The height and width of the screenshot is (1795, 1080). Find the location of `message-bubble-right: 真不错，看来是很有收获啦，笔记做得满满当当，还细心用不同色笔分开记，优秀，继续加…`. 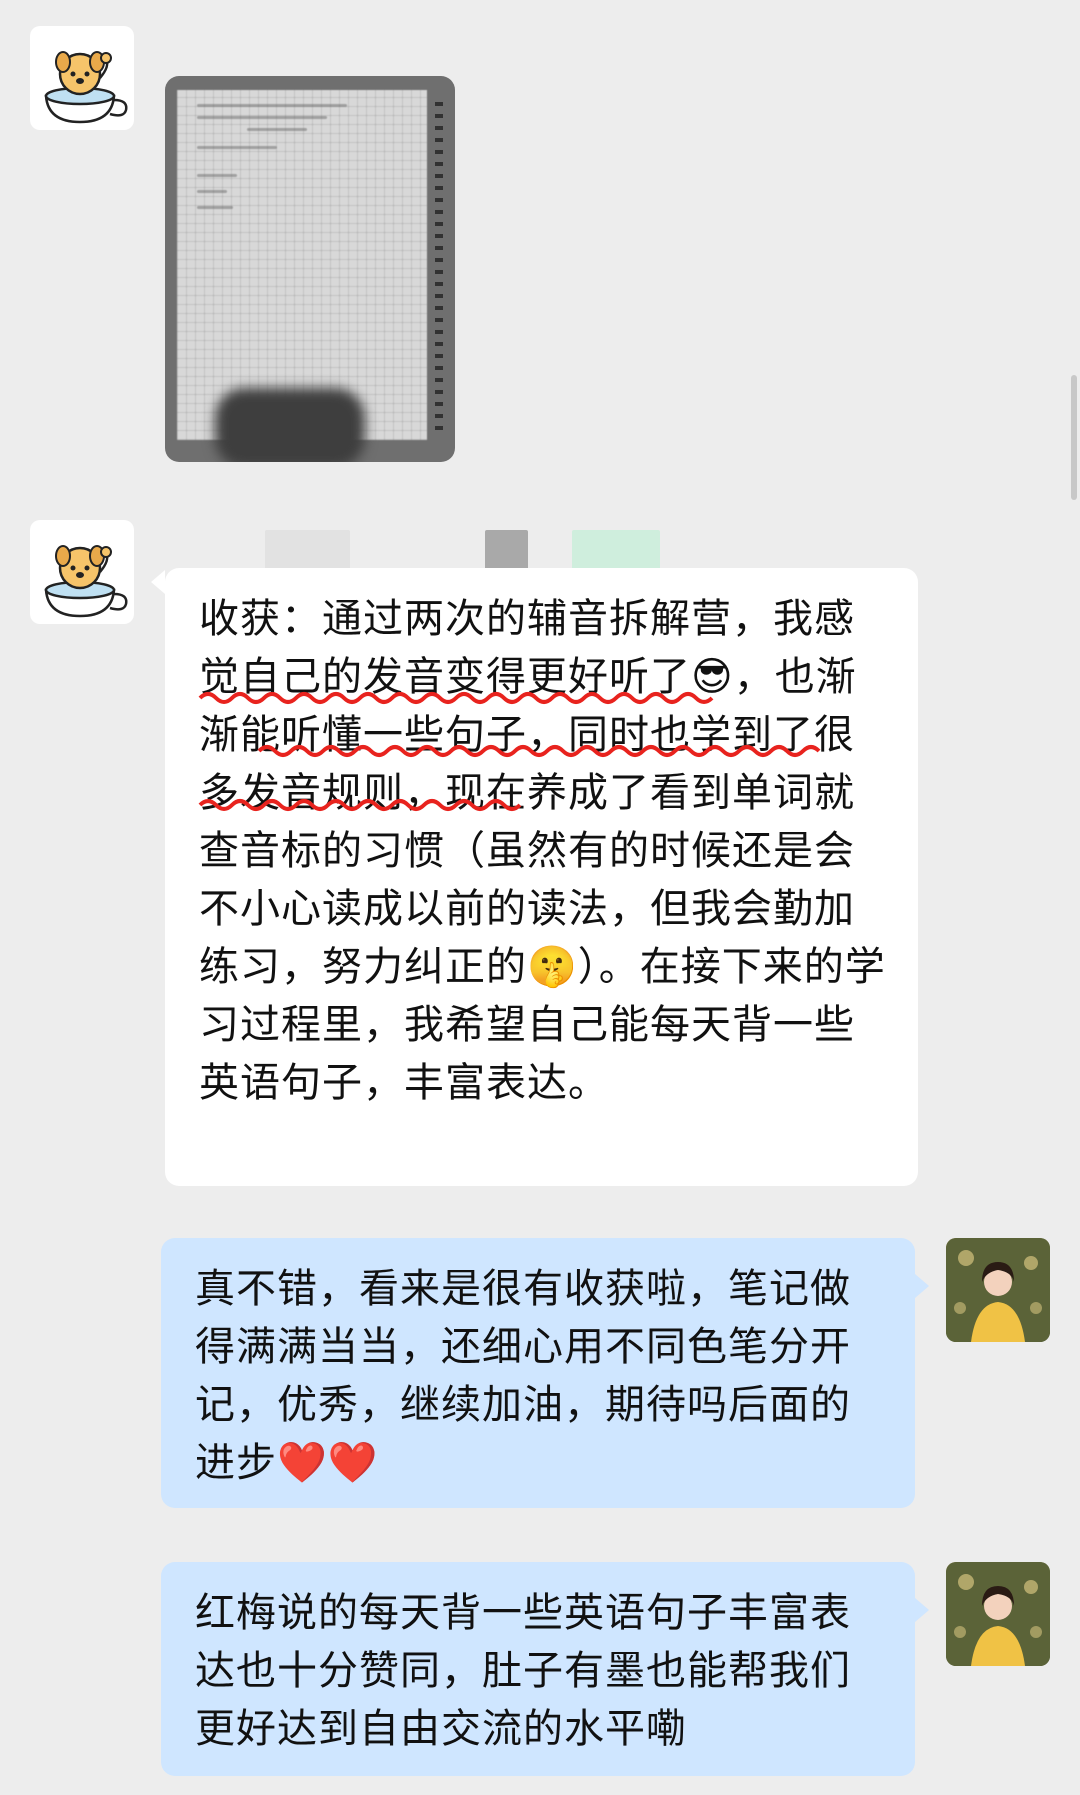

message-bubble-right: 真不错，看来是很有收获啦，笔记做得满满当当，还细心用不同色笔分开记，优秀，继续加… is located at coordinates (538, 1373).